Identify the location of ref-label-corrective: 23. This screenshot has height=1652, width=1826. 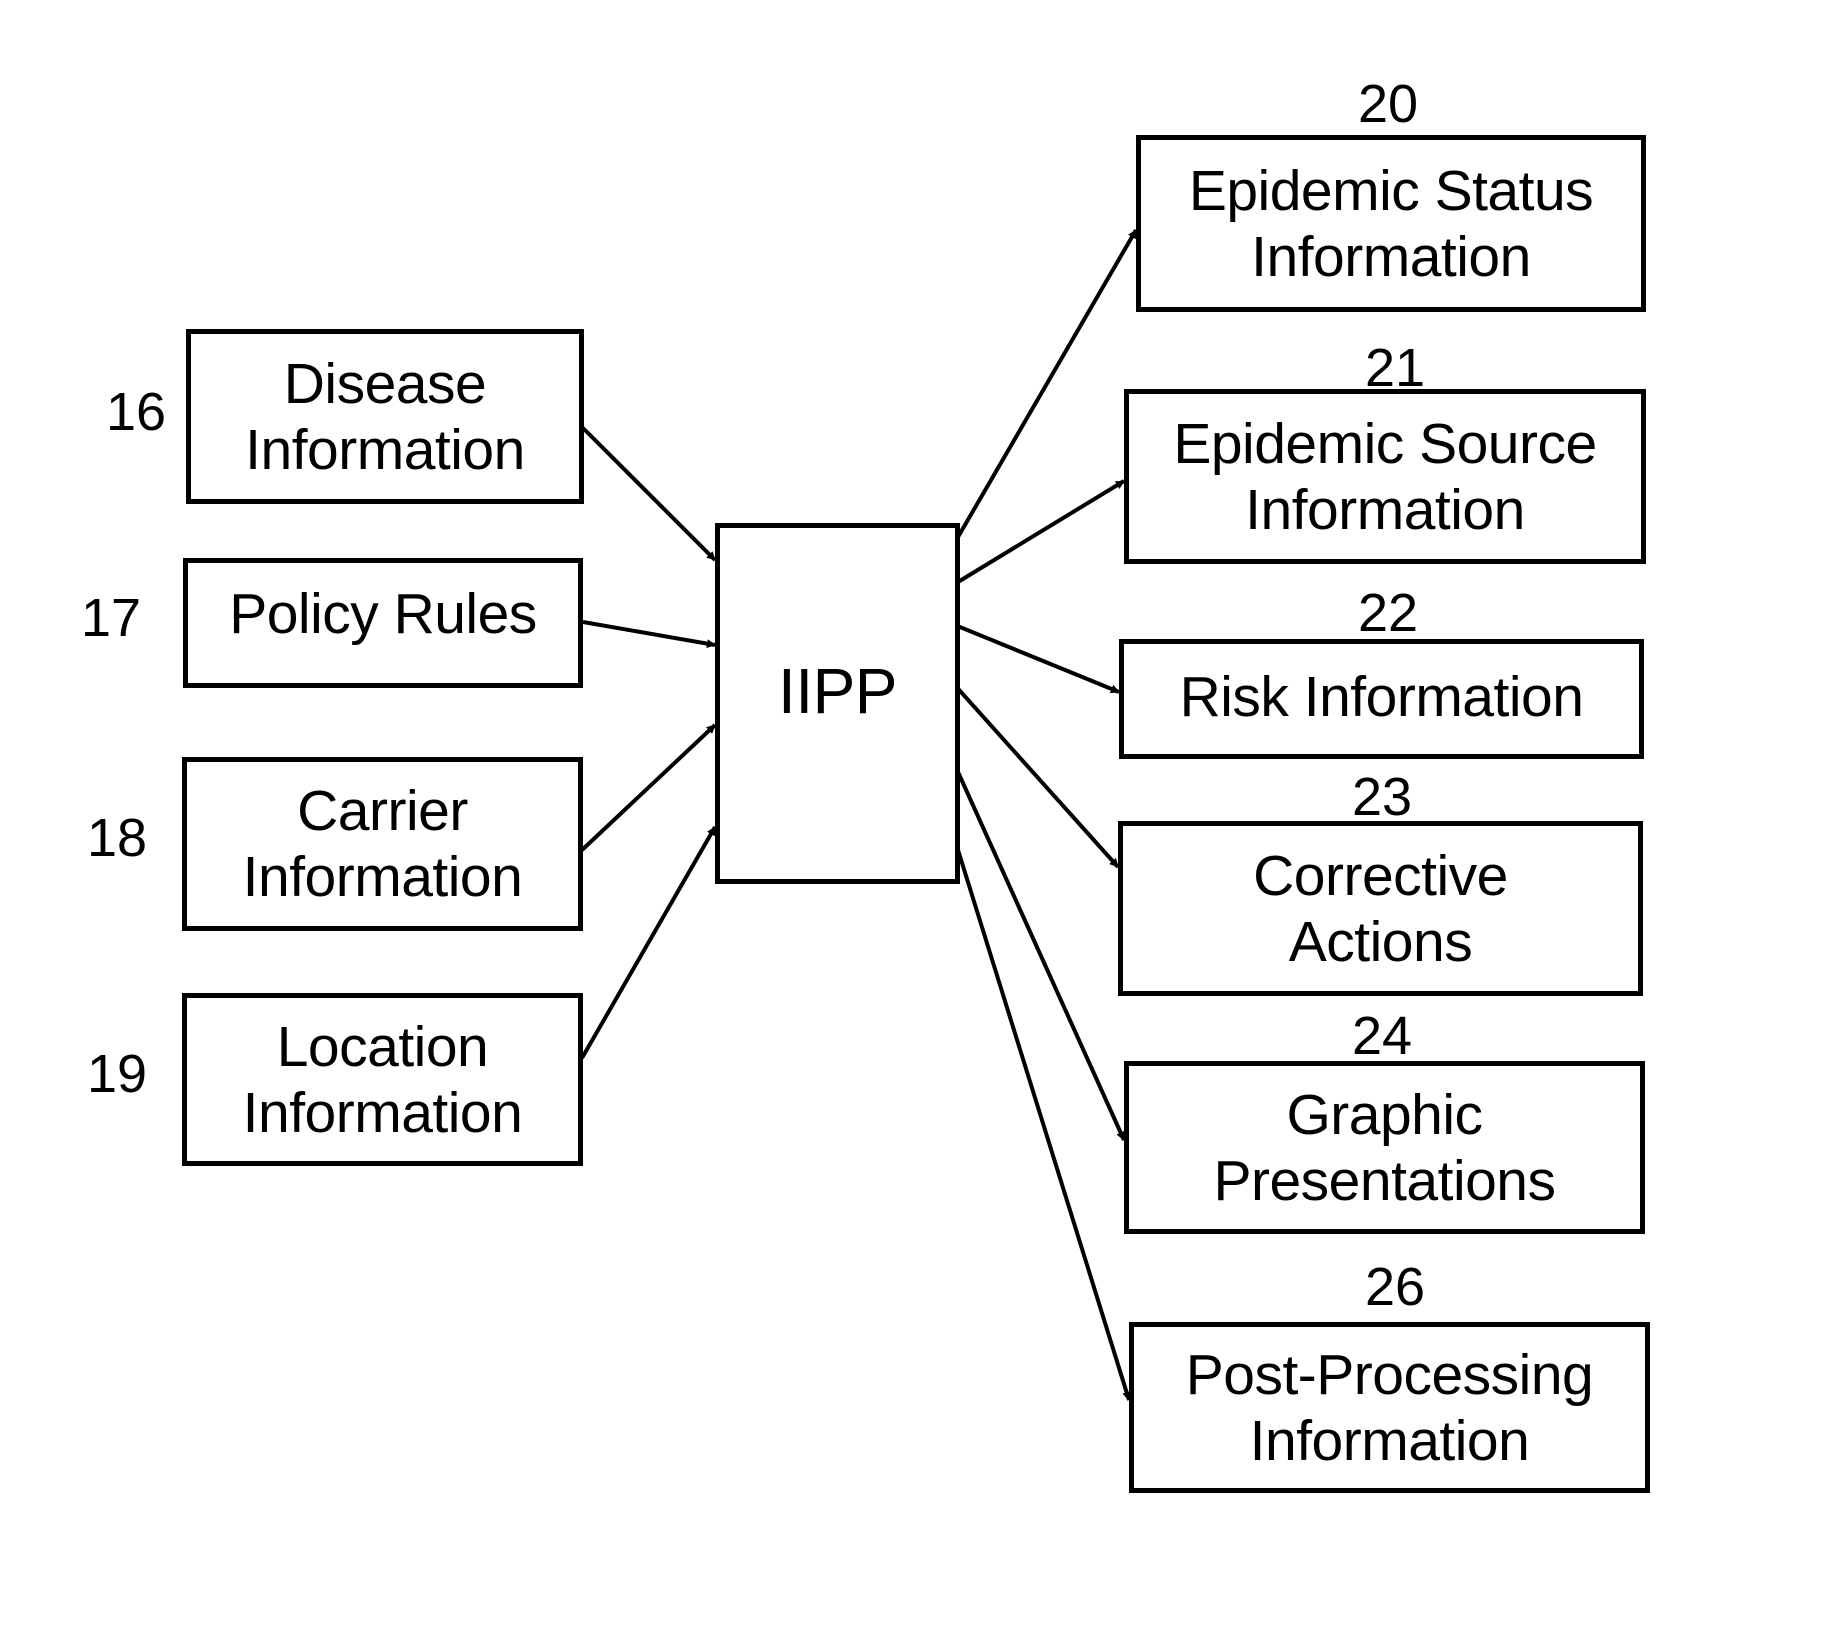
(1382, 797).